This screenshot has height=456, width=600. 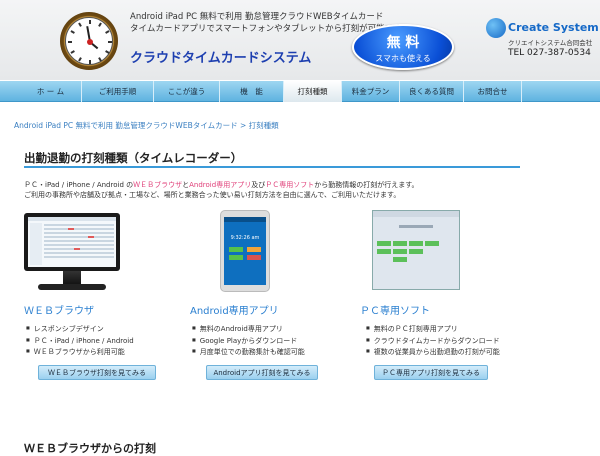 I want to click on nav-item-punch-types: 打刻種類, so click(x=313, y=91).